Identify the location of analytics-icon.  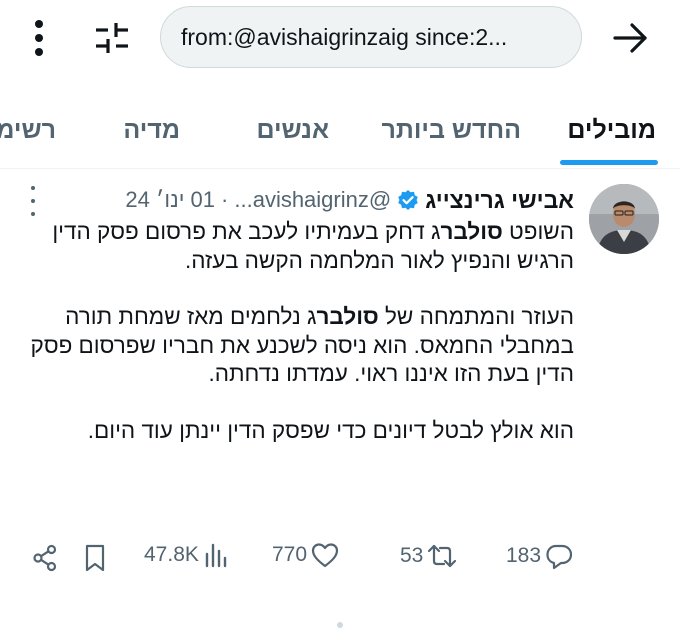
(216, 555).